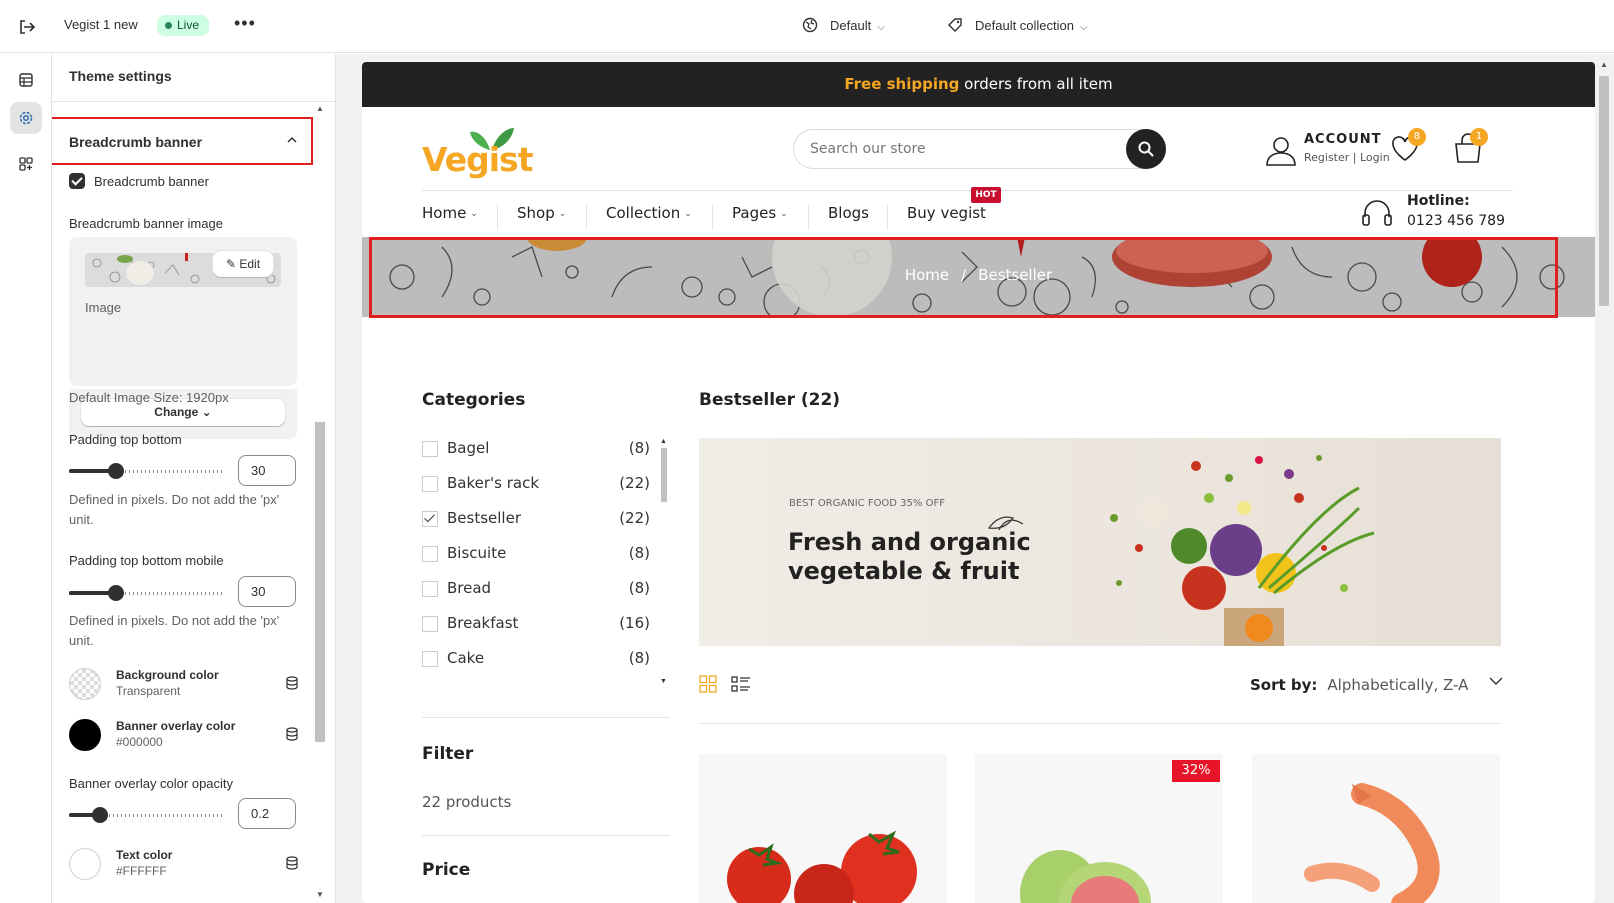  What do you see at coordinates (167, 675) in the screenshot?
I see `color-name: Background color` at bounding box center [167, 675].